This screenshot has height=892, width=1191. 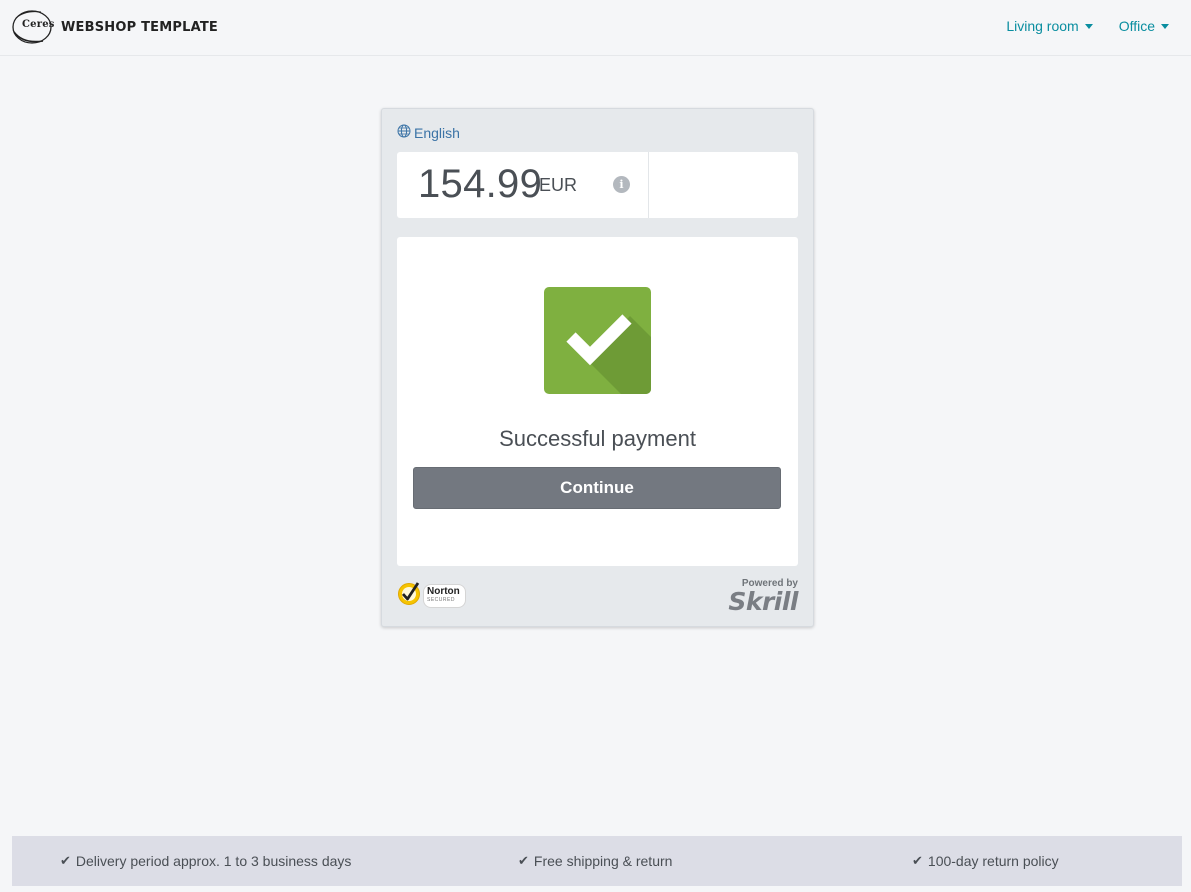 I want to click on globe-icon, so click(x=404, y=132).